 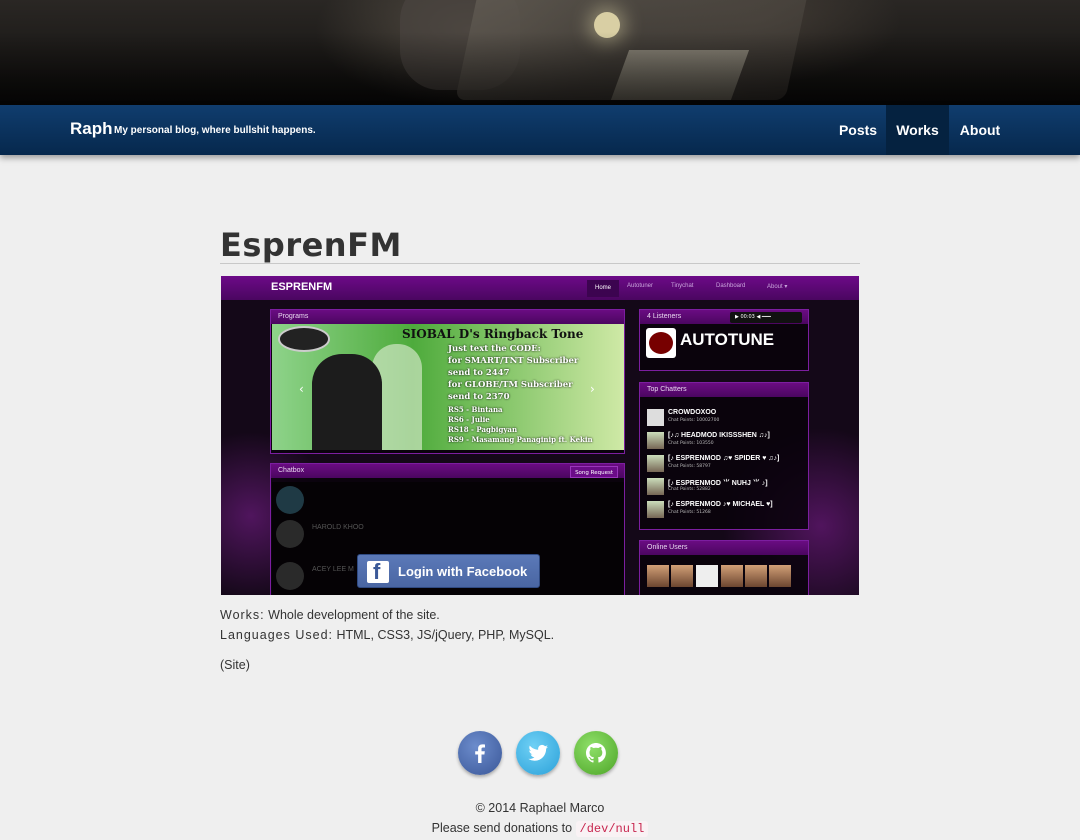 I want to click on chevron-right-icon: ›, so click(x=592, y=389).